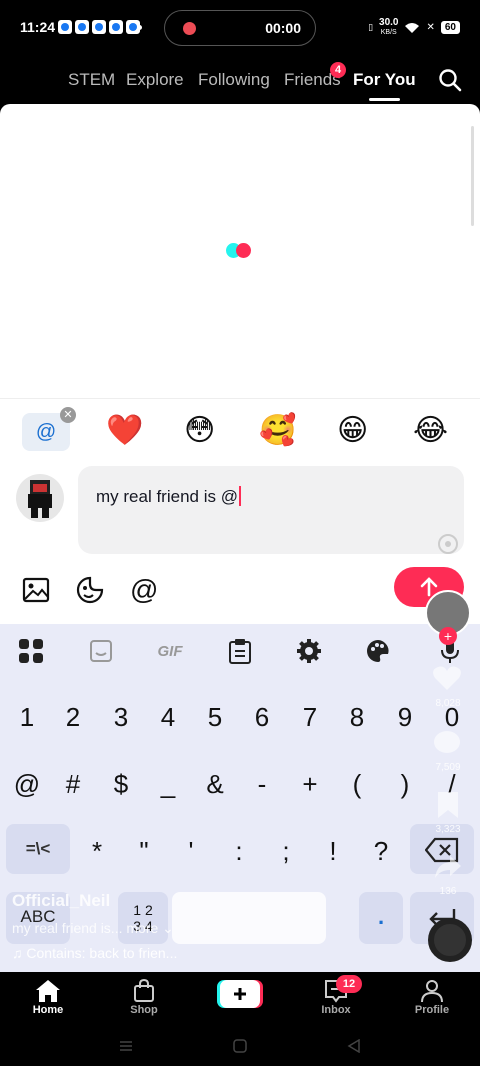  Describe the element at coordinates (389, 27) in the screenshot. I see `net-speed: 30.0 KB/S` at that location.